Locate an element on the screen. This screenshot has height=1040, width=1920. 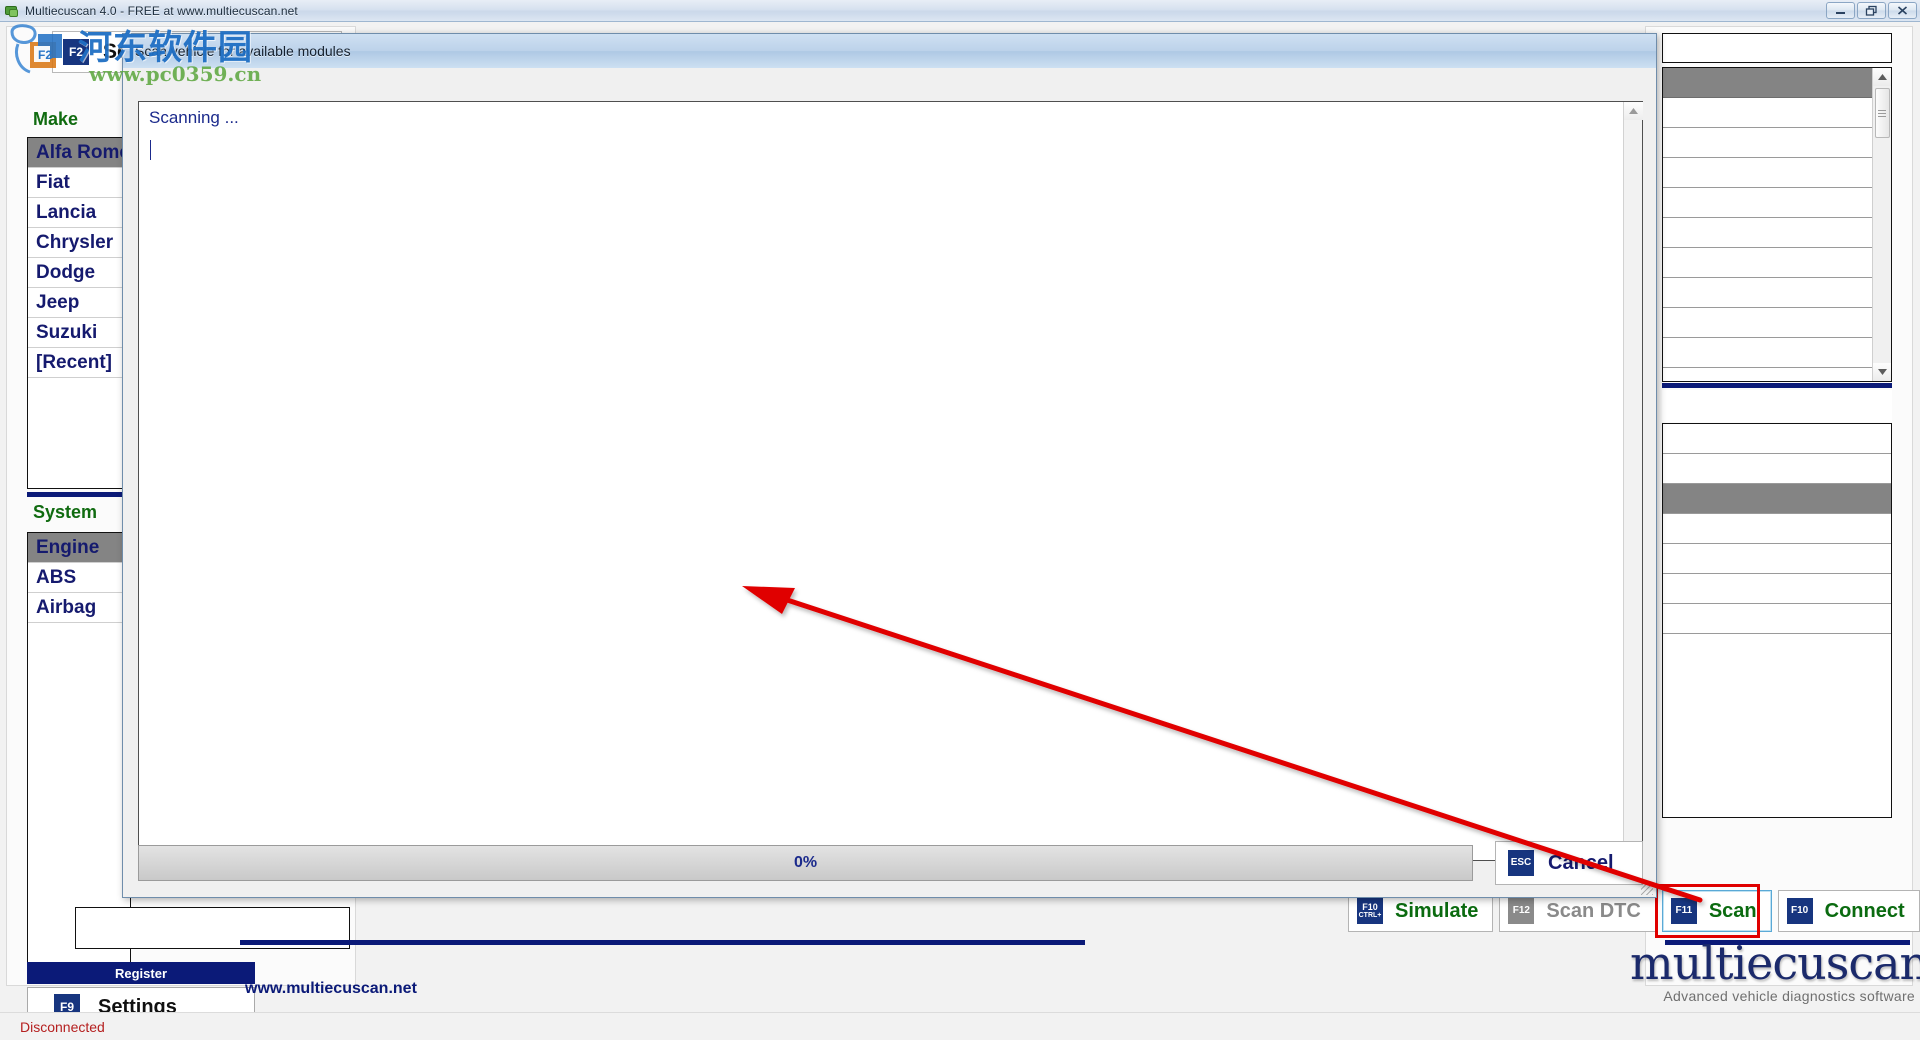
status-bar: Disconnected is located at coordinates (960, 1026).